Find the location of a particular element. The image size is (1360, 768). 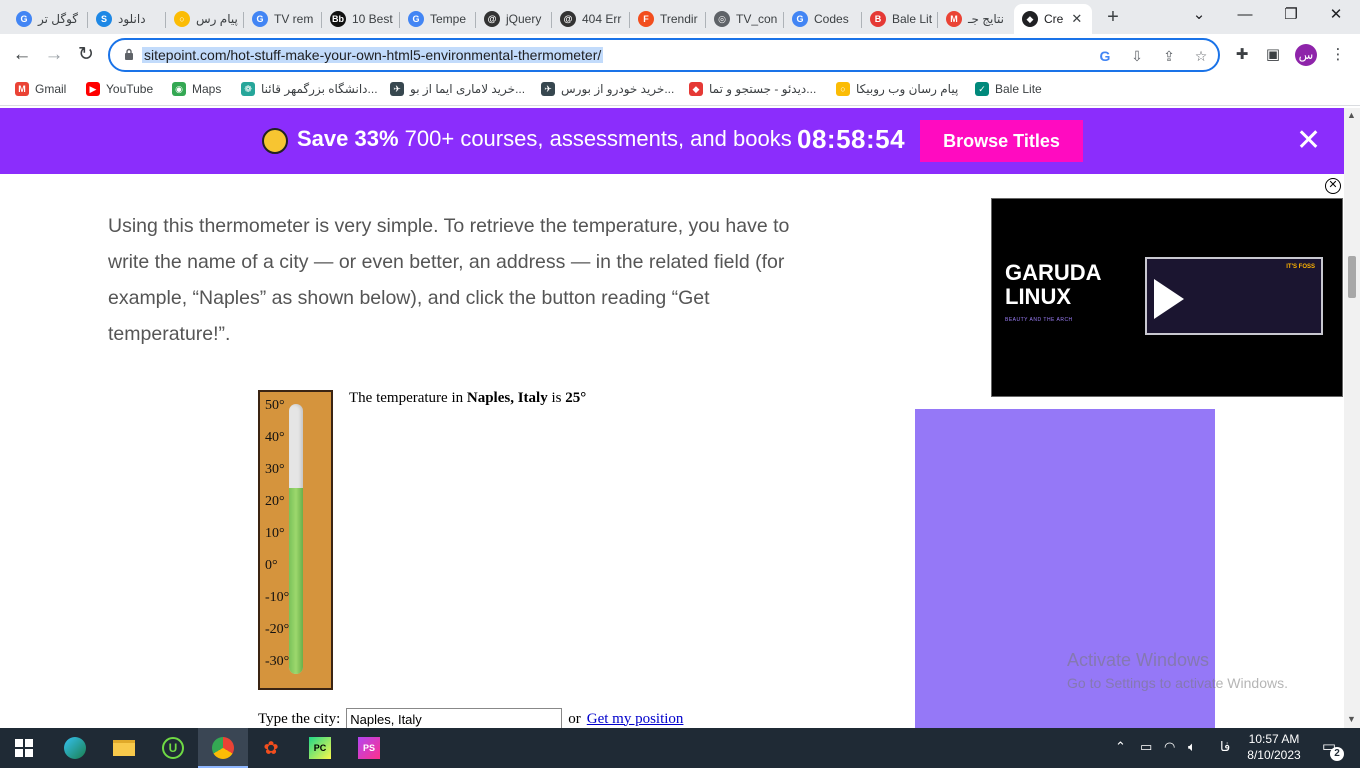

pycharm-icon: PC is located at coordinates (320, 748).